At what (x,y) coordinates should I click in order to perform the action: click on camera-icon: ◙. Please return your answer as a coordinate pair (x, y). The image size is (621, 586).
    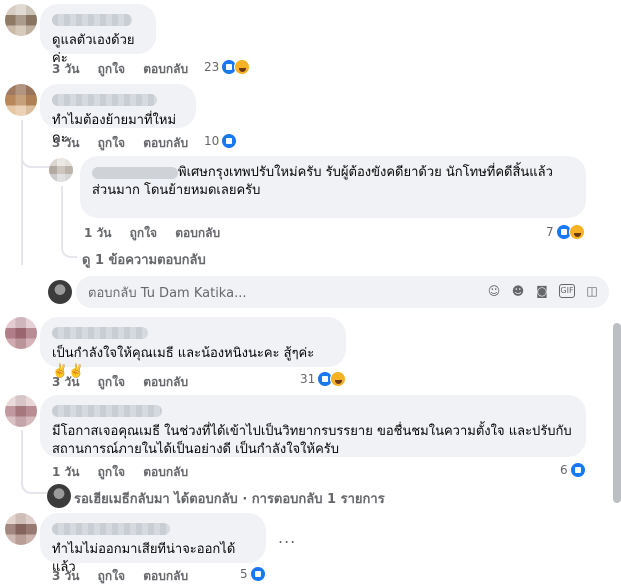
    Looking at the image, I should click on (542, 291).